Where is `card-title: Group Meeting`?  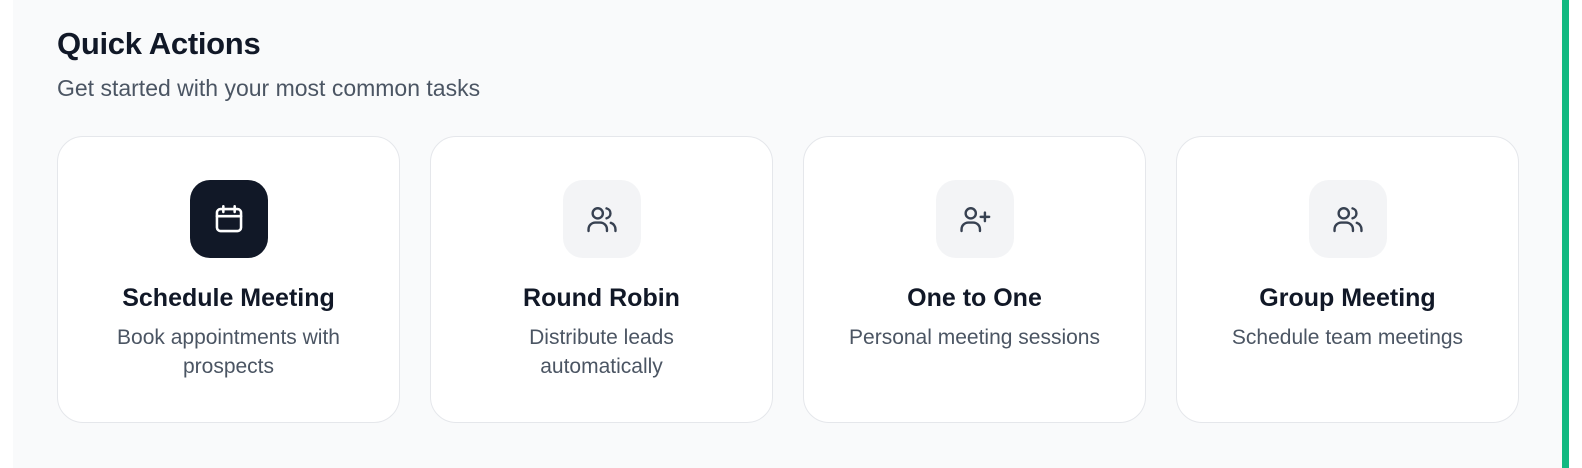 card-title: Group Meeting is located at coordinates (1347, 298).